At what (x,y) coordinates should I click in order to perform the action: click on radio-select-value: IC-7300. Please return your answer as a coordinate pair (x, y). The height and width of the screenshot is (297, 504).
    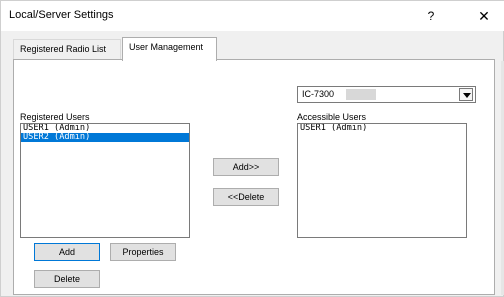
    Looking at the image, I should click on (318, 94).